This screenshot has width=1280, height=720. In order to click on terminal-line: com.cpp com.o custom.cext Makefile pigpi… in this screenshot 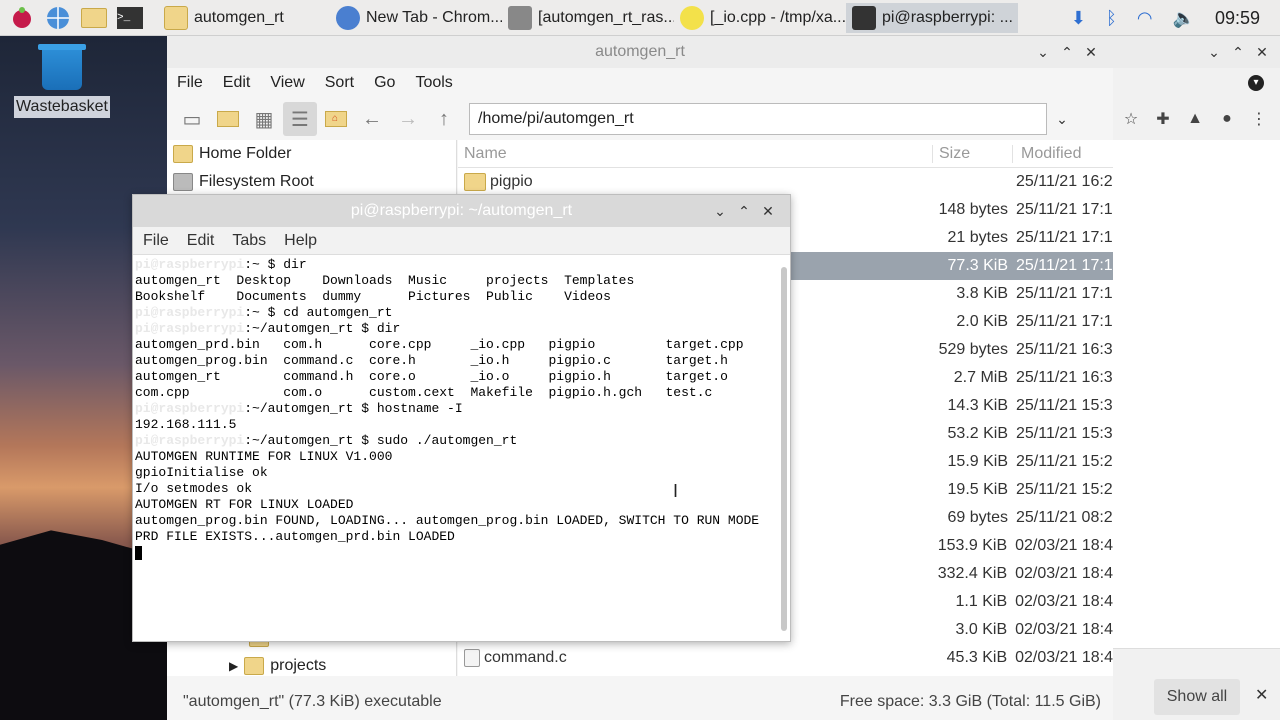, I will do `click(456, 393)`.